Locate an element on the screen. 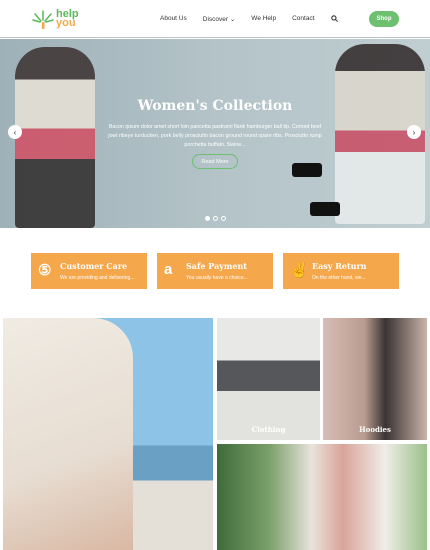  feature-title: Customer Care is located at coordinates (94, 266).